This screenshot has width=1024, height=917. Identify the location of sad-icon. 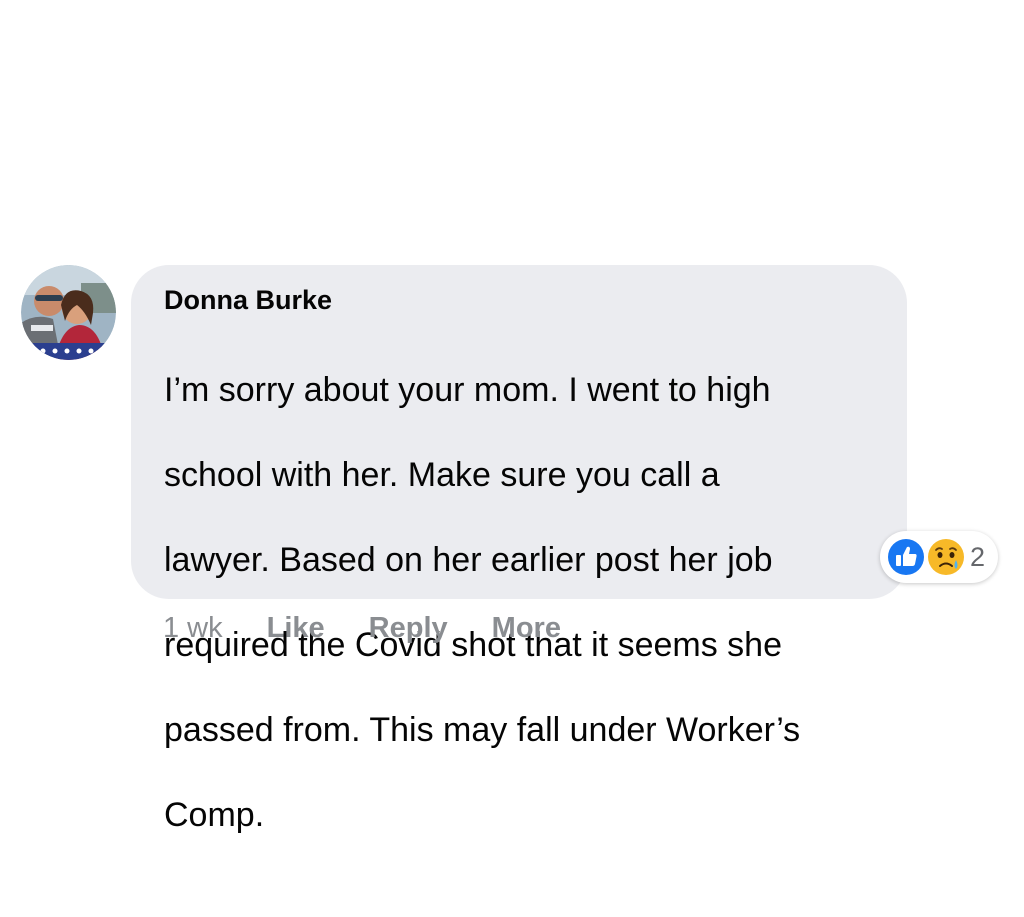
(946, 557).